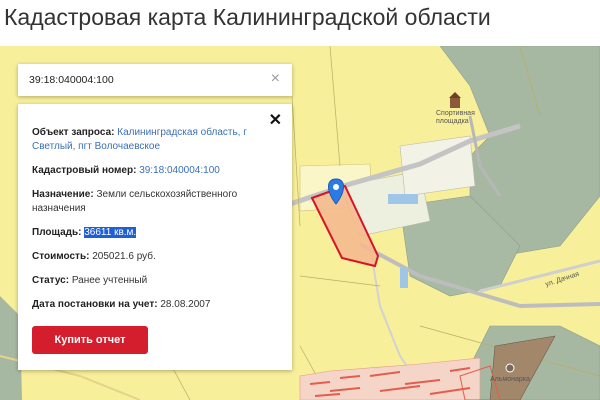 The width and height of the screenshot is (600, 400). I want to click on request-label: Объект запроса:, so click(73, 132).